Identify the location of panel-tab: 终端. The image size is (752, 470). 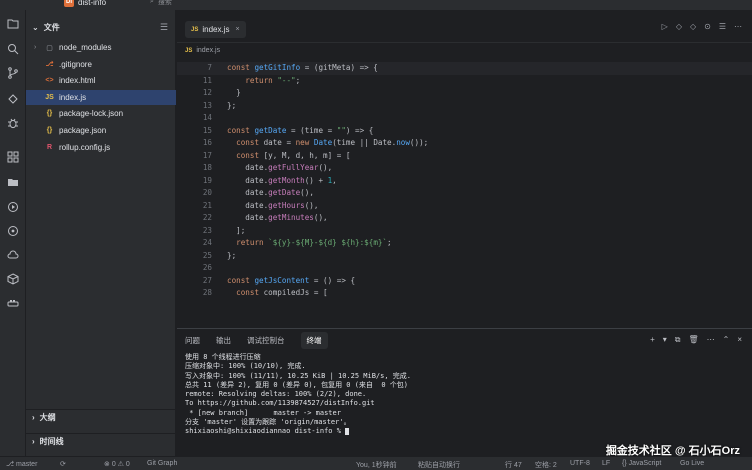
(314, 340).